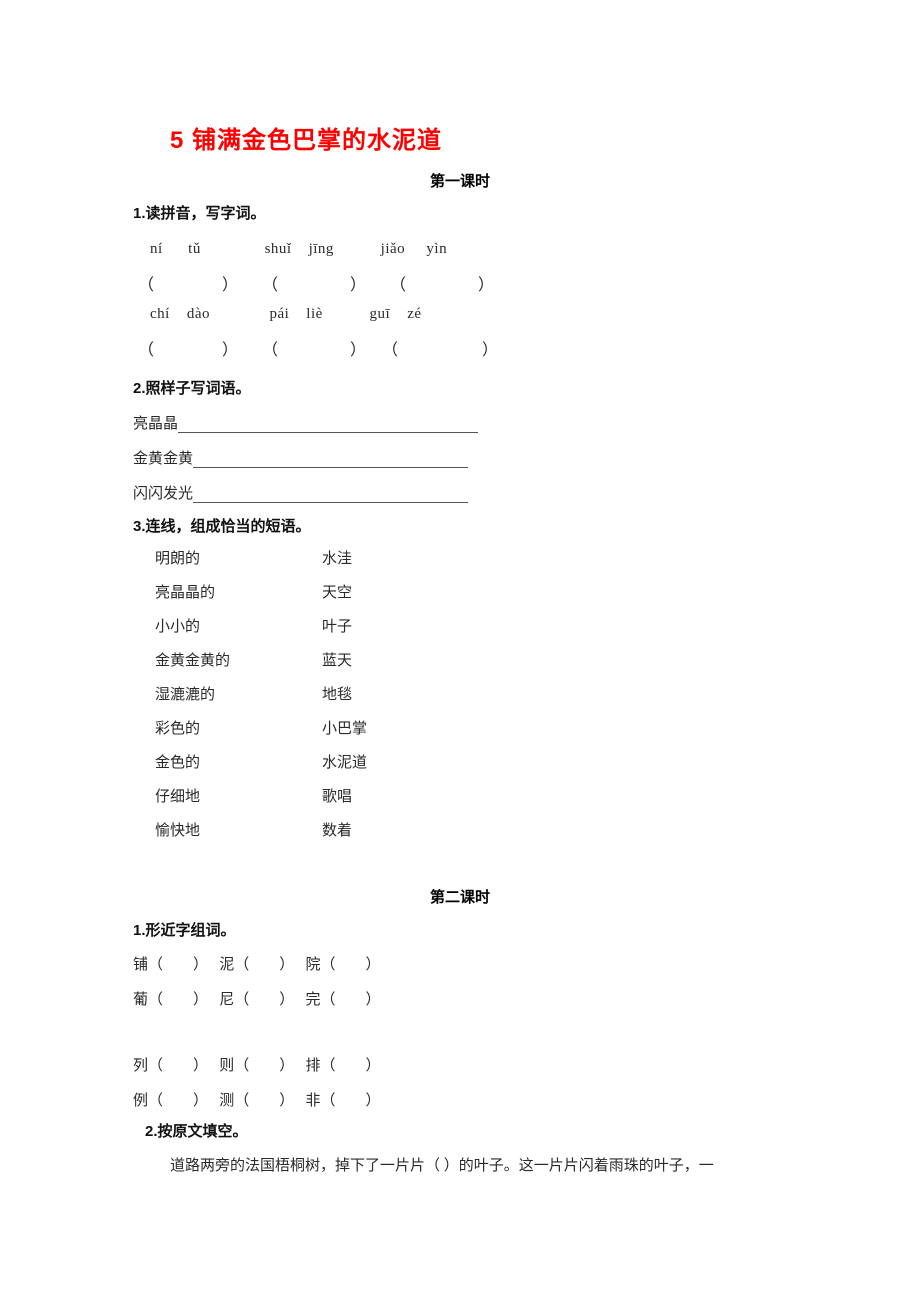 This screenshot has width=920, height=1302. I want to click on period-heading-first: 第一课时, so click(459, 181).